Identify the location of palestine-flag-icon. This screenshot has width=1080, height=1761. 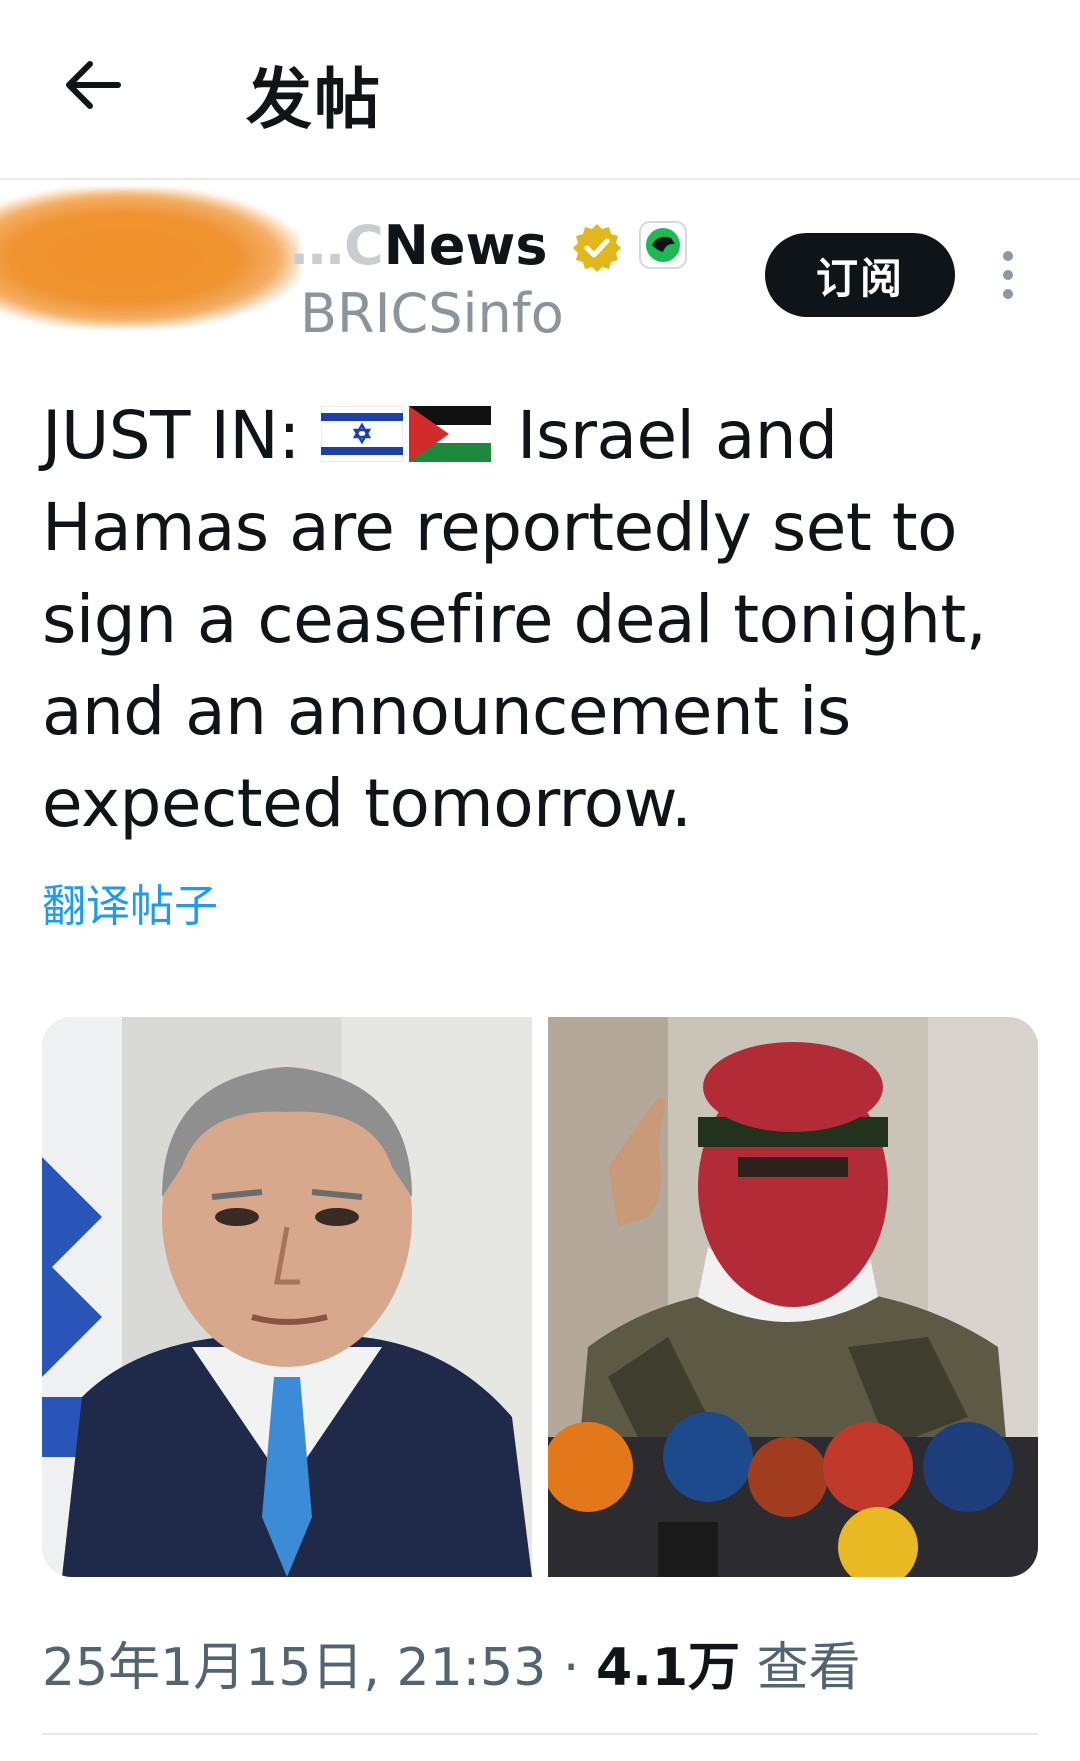
(449, 433).